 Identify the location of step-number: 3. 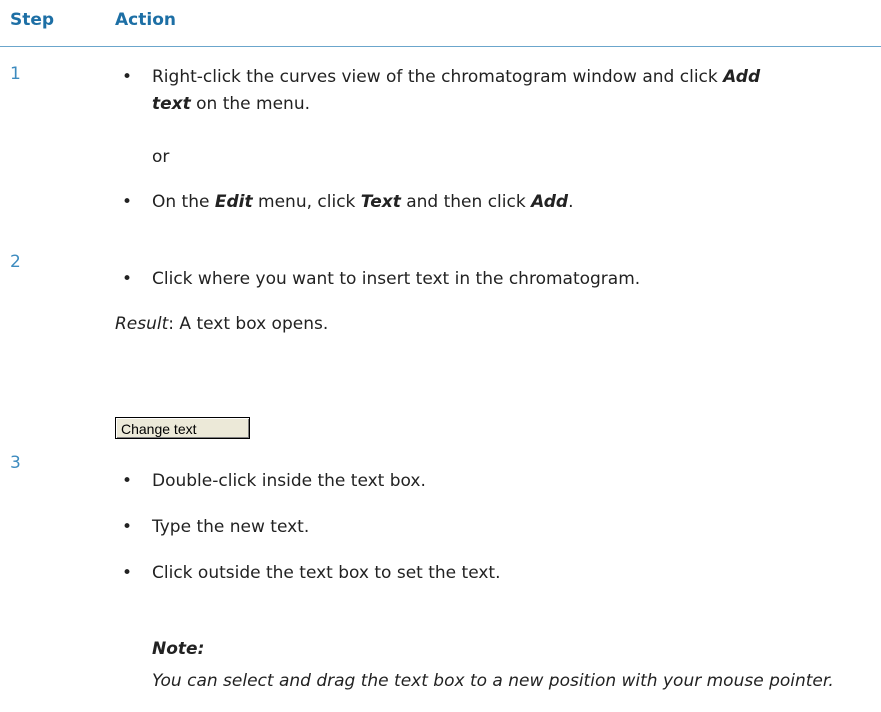
(15, 463).